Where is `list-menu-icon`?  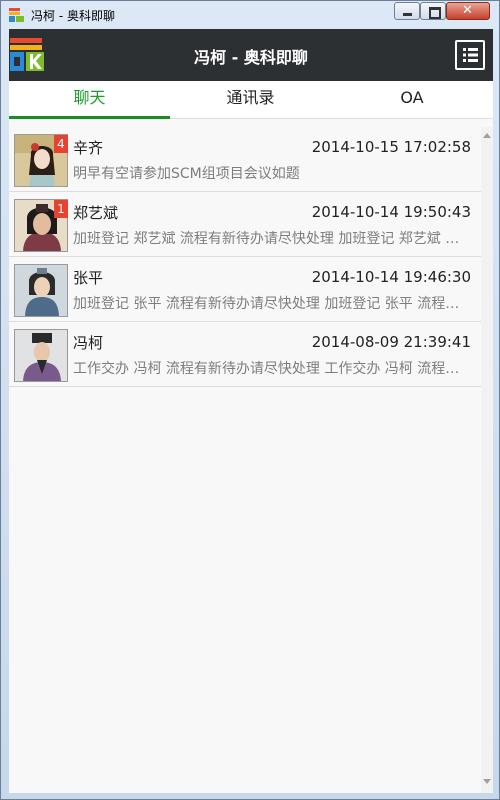
list-menu-icon is located at coordinates (470, 55).